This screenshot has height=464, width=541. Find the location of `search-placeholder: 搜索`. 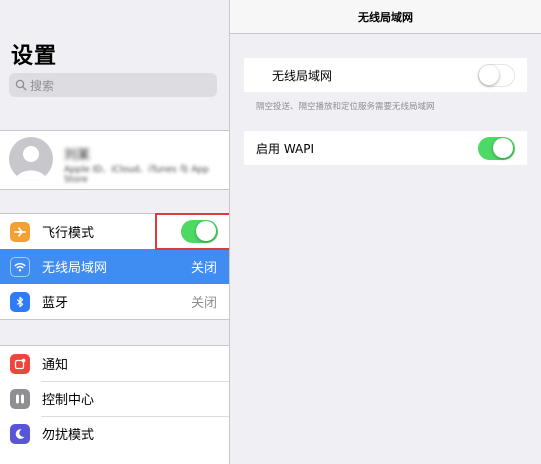

search-placeholder: 搜索 is located at coordinates (42, 85).